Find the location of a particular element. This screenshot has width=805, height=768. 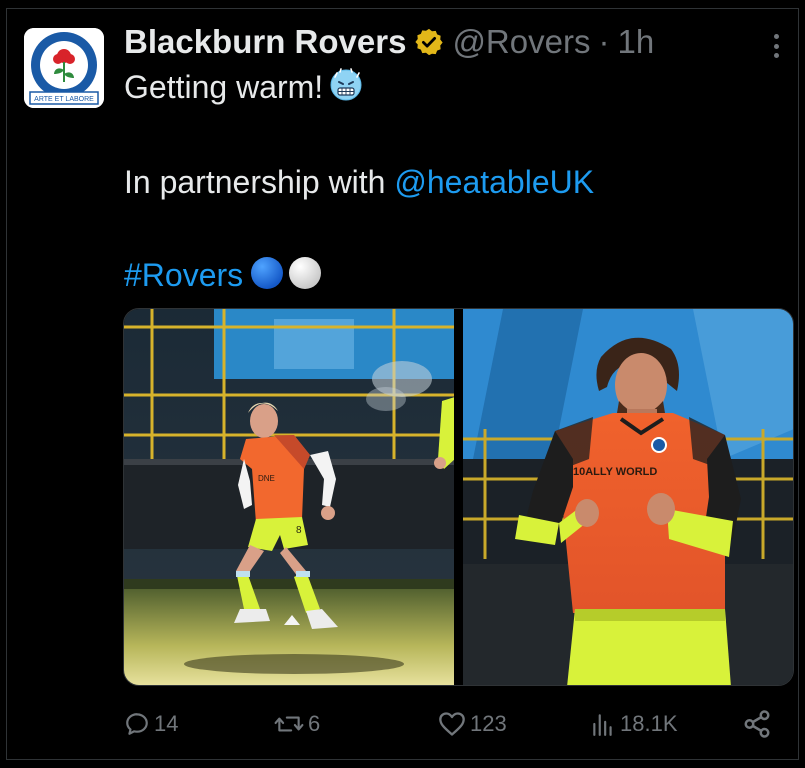

tweet-header: Blackburn Rovers @Rovers · 1h is located at coordinates (389, 42).